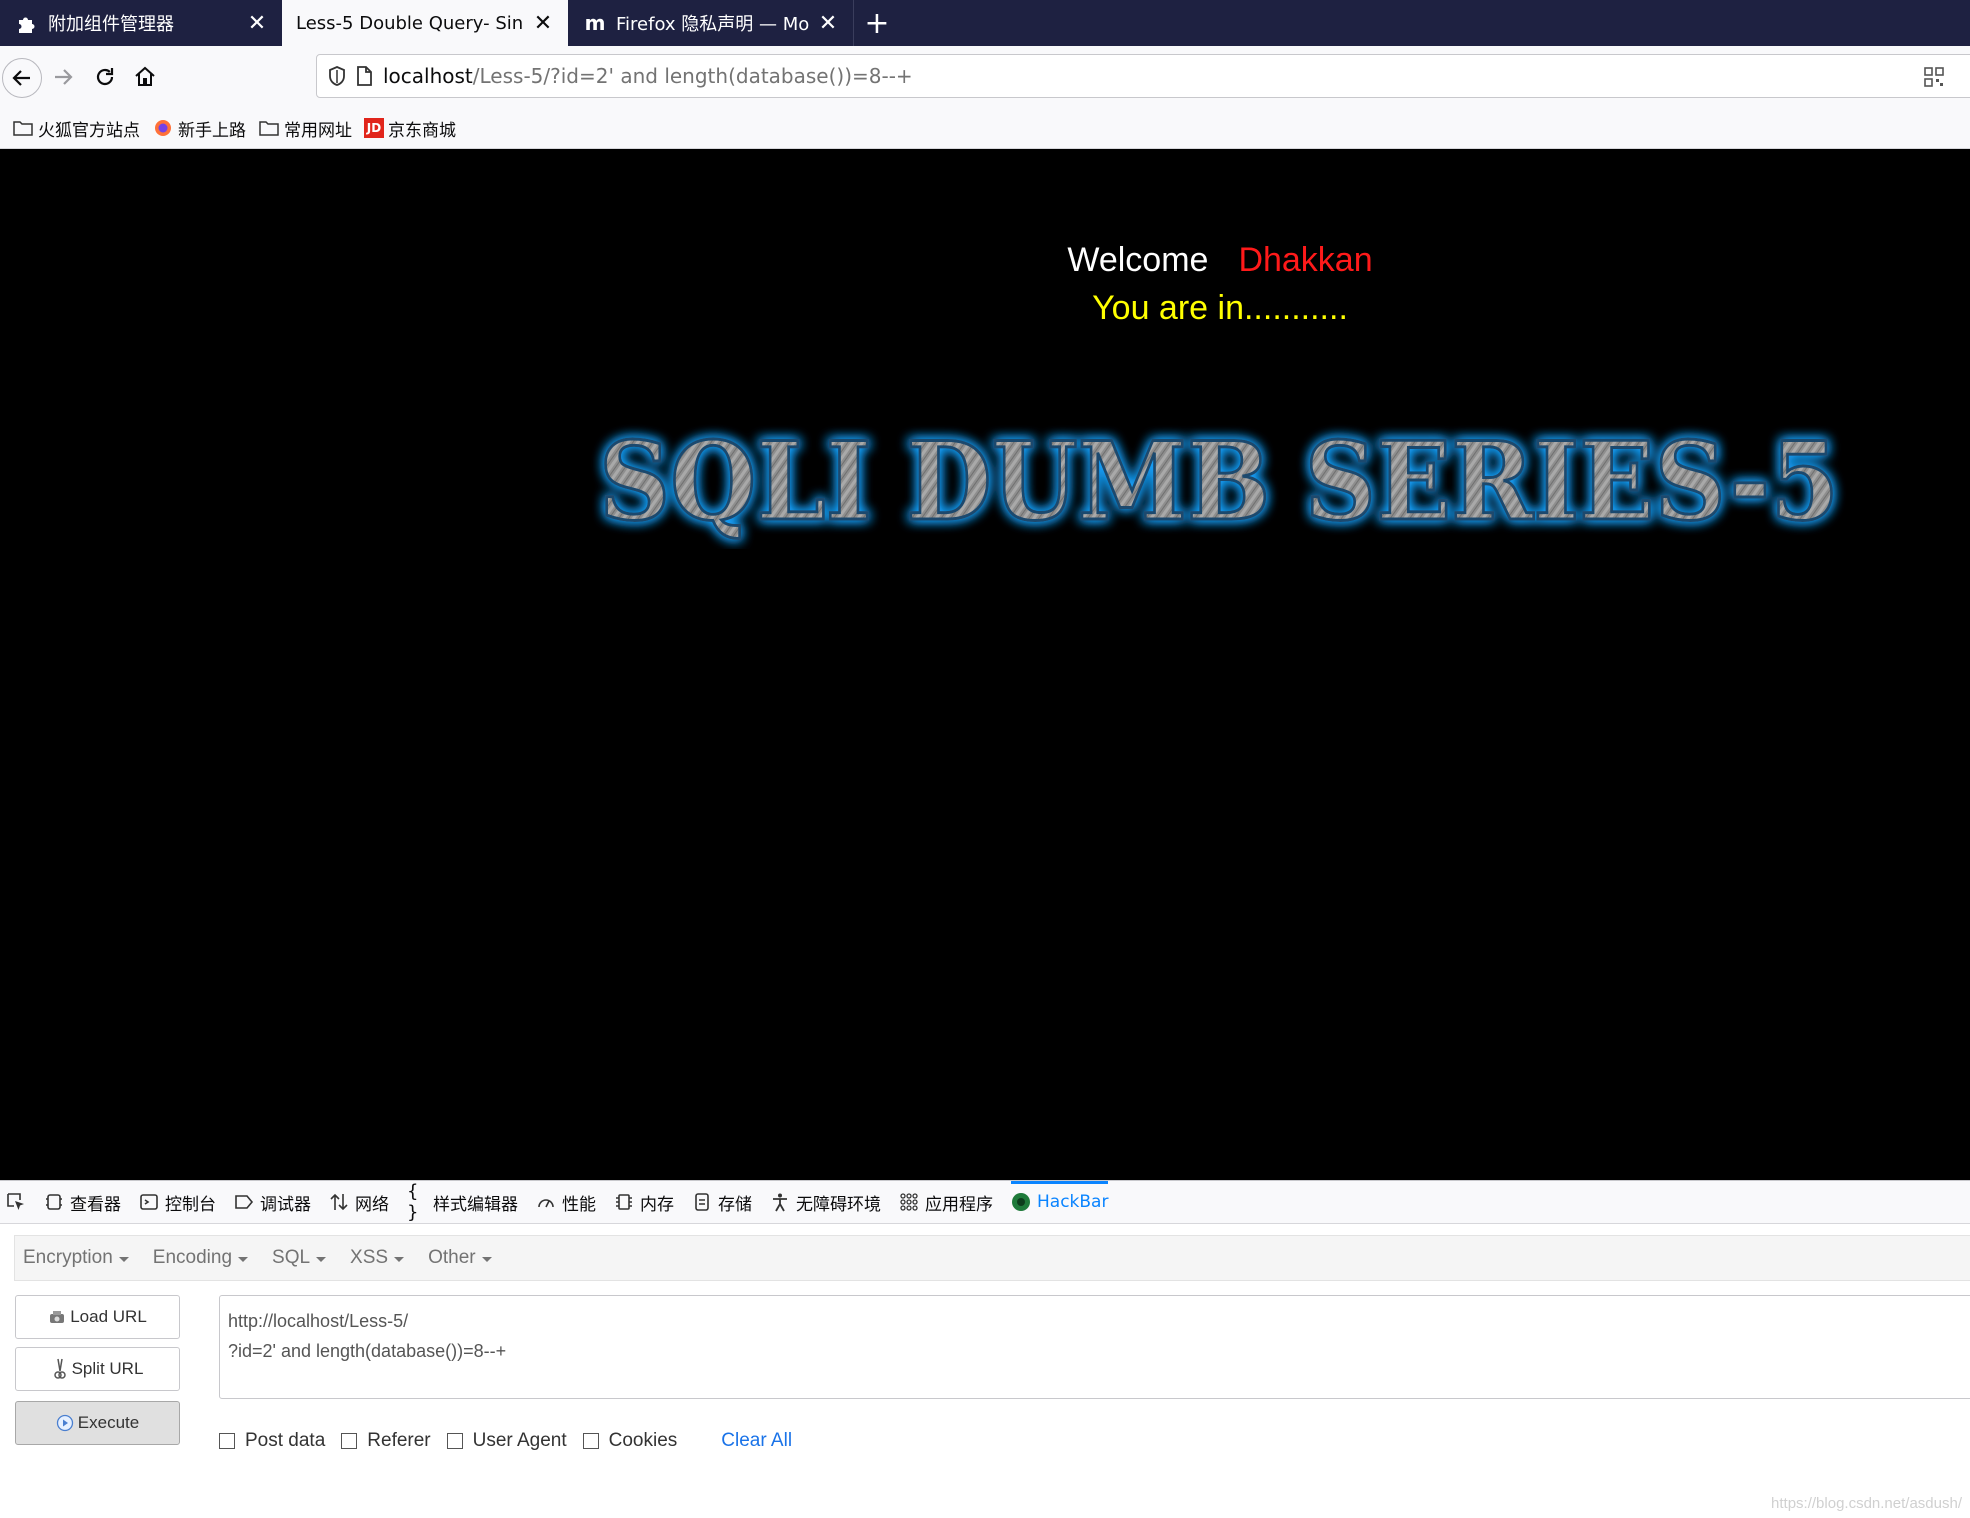 The width and height of the screenshot is (1970, 1518). Describe the element at coordinates (359, 1202) in the screenshot. I see `devtools-tab-network: 网络` at that location.